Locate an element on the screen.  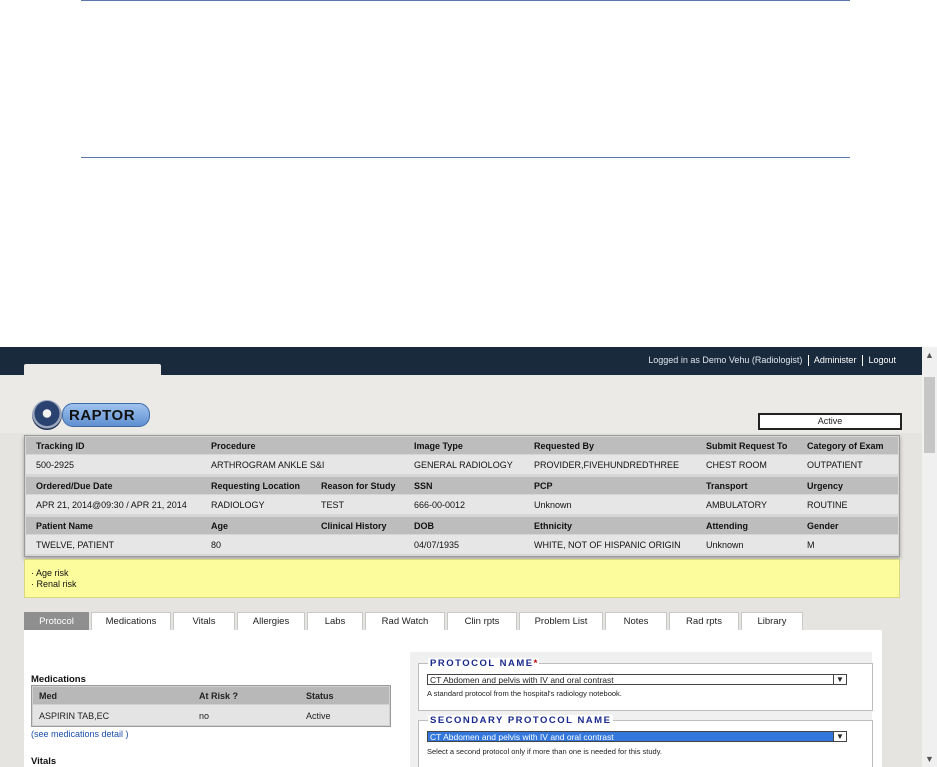
status-indicator: Active is located at coordinates (830, 421).